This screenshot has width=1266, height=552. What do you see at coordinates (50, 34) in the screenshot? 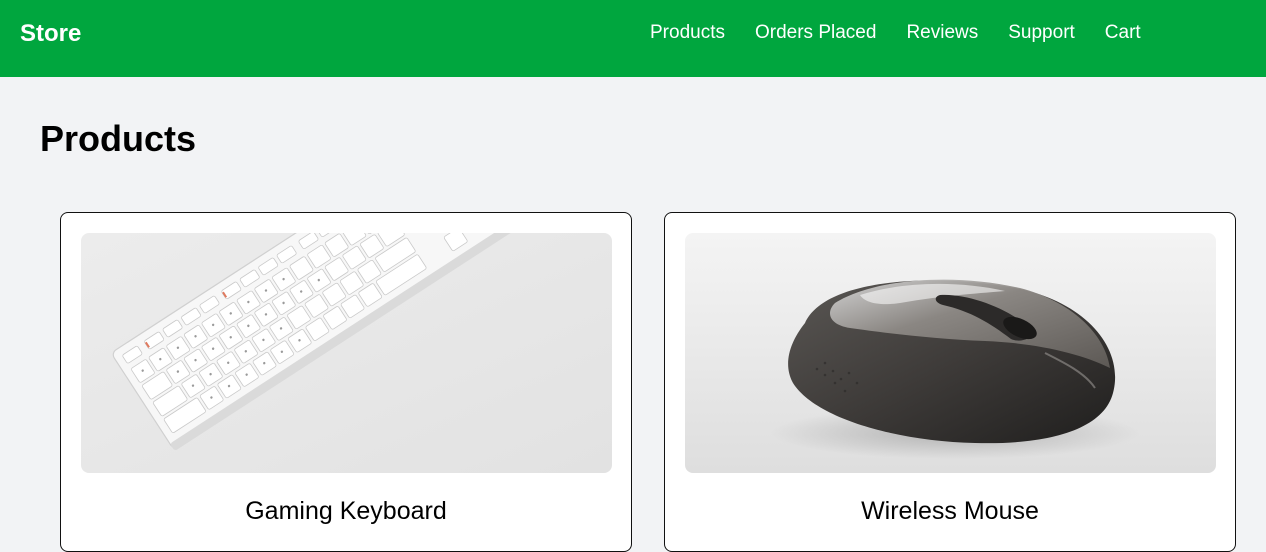
I see `store-brand-link: Store` at bounding box center [50, 34].